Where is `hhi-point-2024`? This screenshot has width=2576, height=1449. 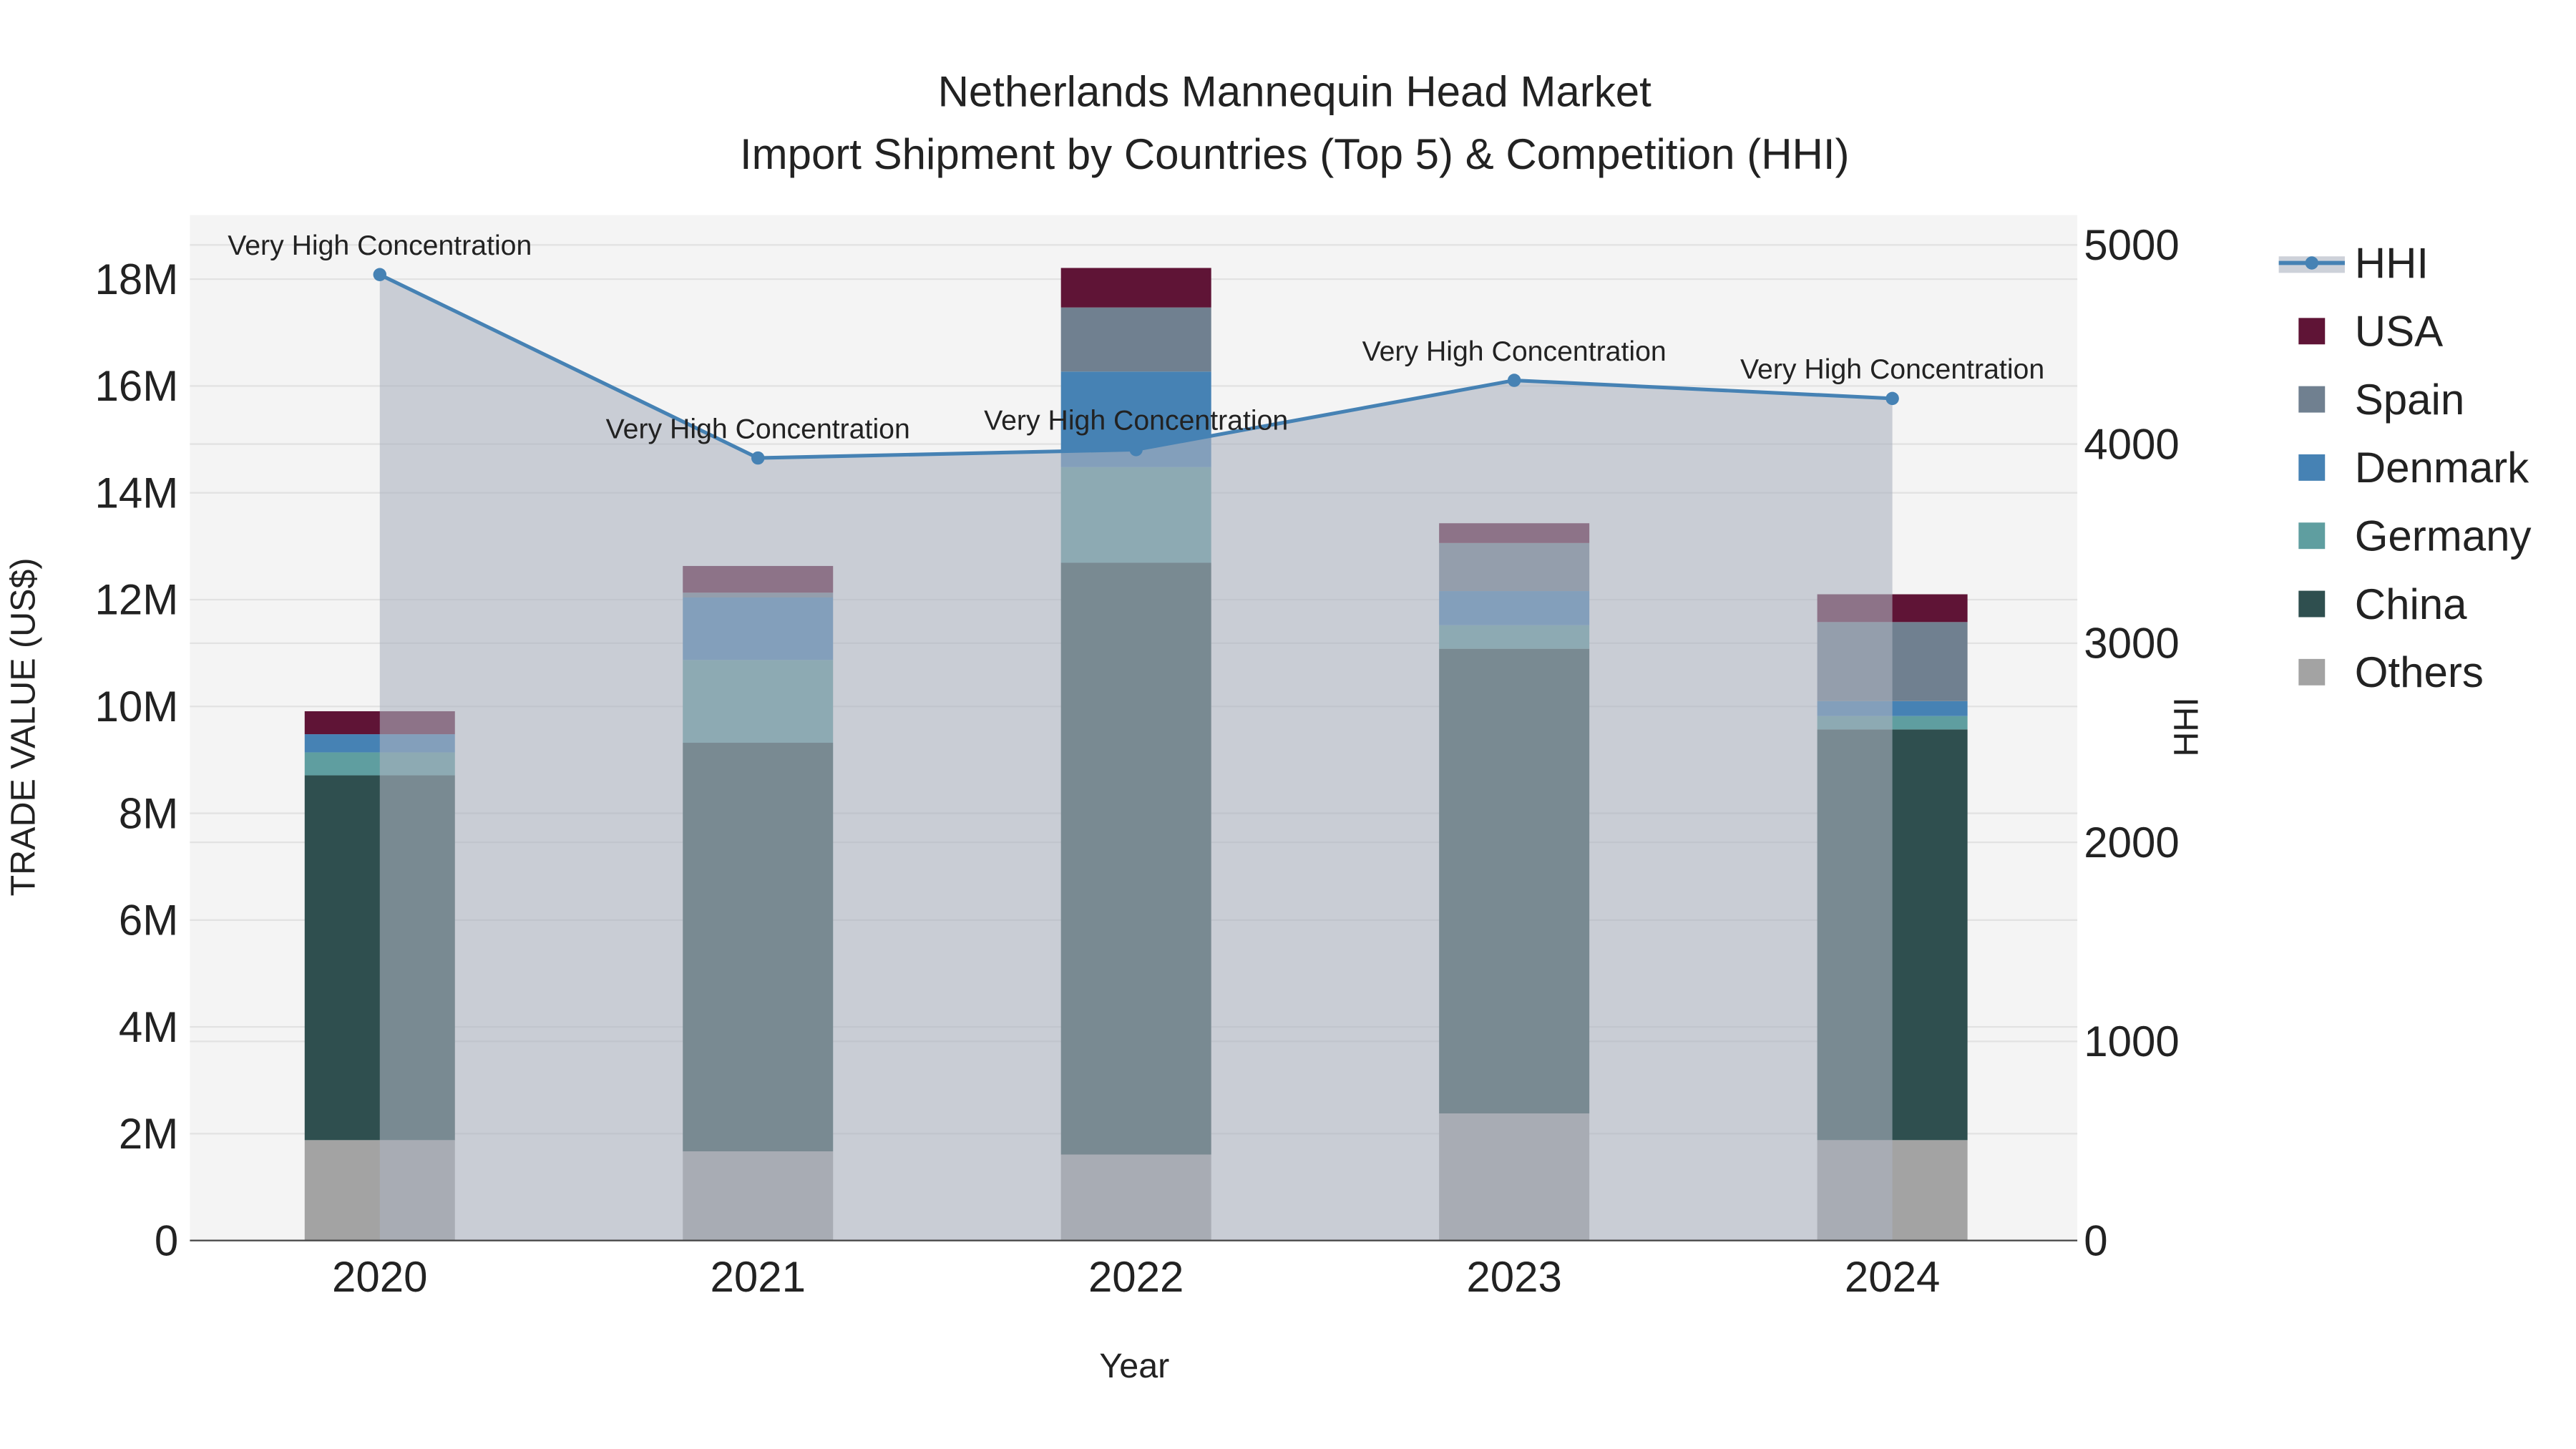 hhi-point-2024 is located at coordinates (1892, 398).